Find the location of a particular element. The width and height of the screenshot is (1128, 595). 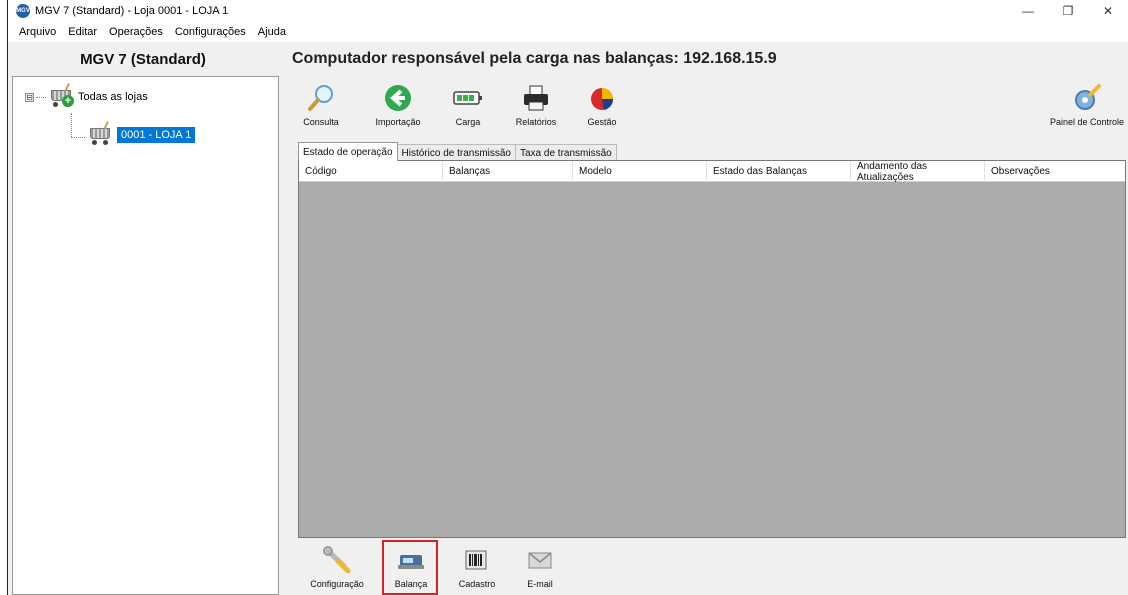

email-button: E-mail is located at coordinates (540, 566).